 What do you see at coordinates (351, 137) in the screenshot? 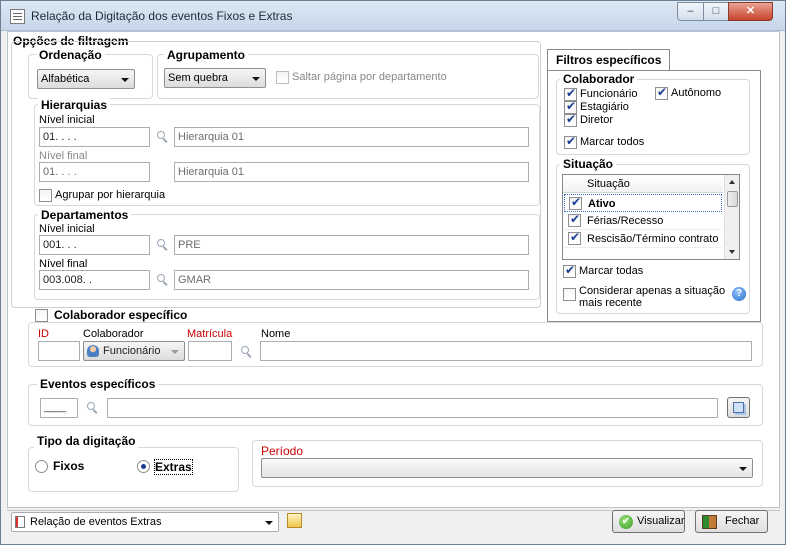
I see `hierarchy-start-name: Hierarquia 01` at bounding box center [351, 137].